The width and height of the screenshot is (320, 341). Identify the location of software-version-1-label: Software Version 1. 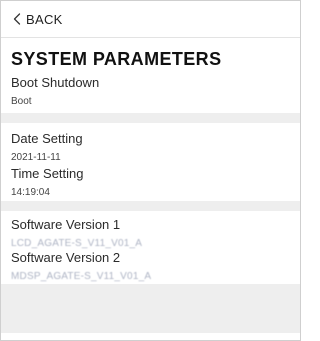
(66, 224).